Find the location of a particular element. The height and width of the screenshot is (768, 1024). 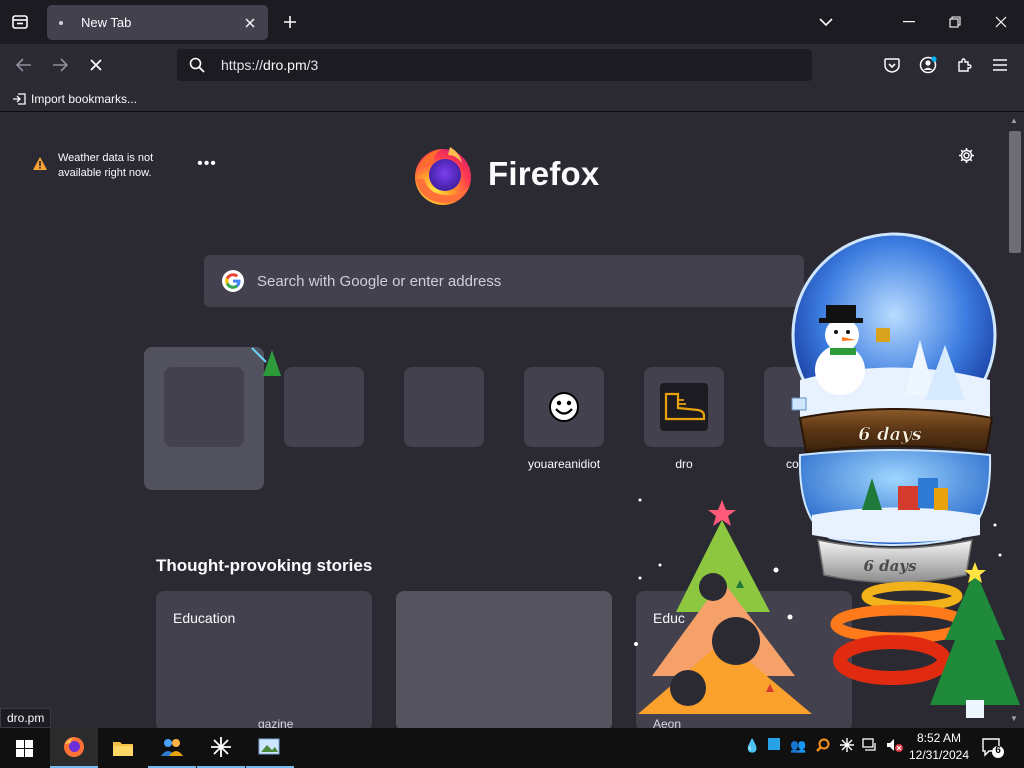

tray-search-icon is located at coordinates (823, 746).